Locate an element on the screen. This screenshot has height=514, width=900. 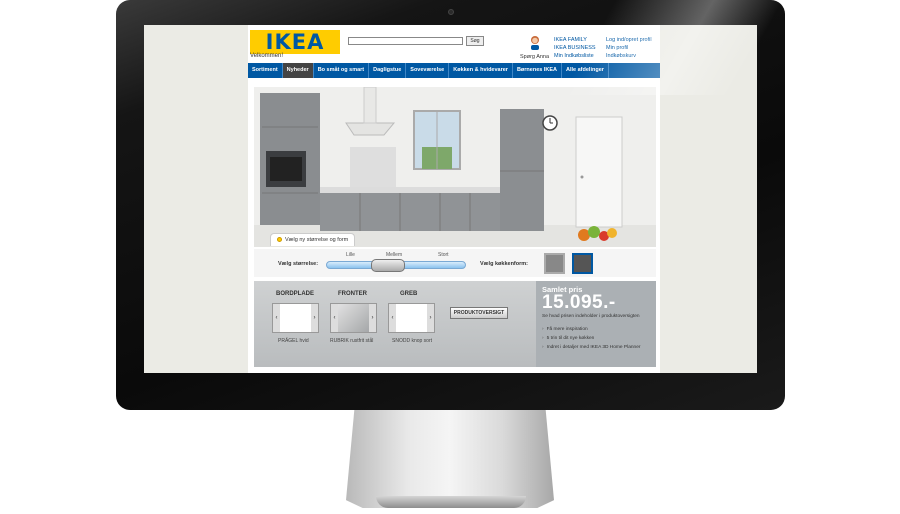
dot-icon is located at coordinates (279, 239).